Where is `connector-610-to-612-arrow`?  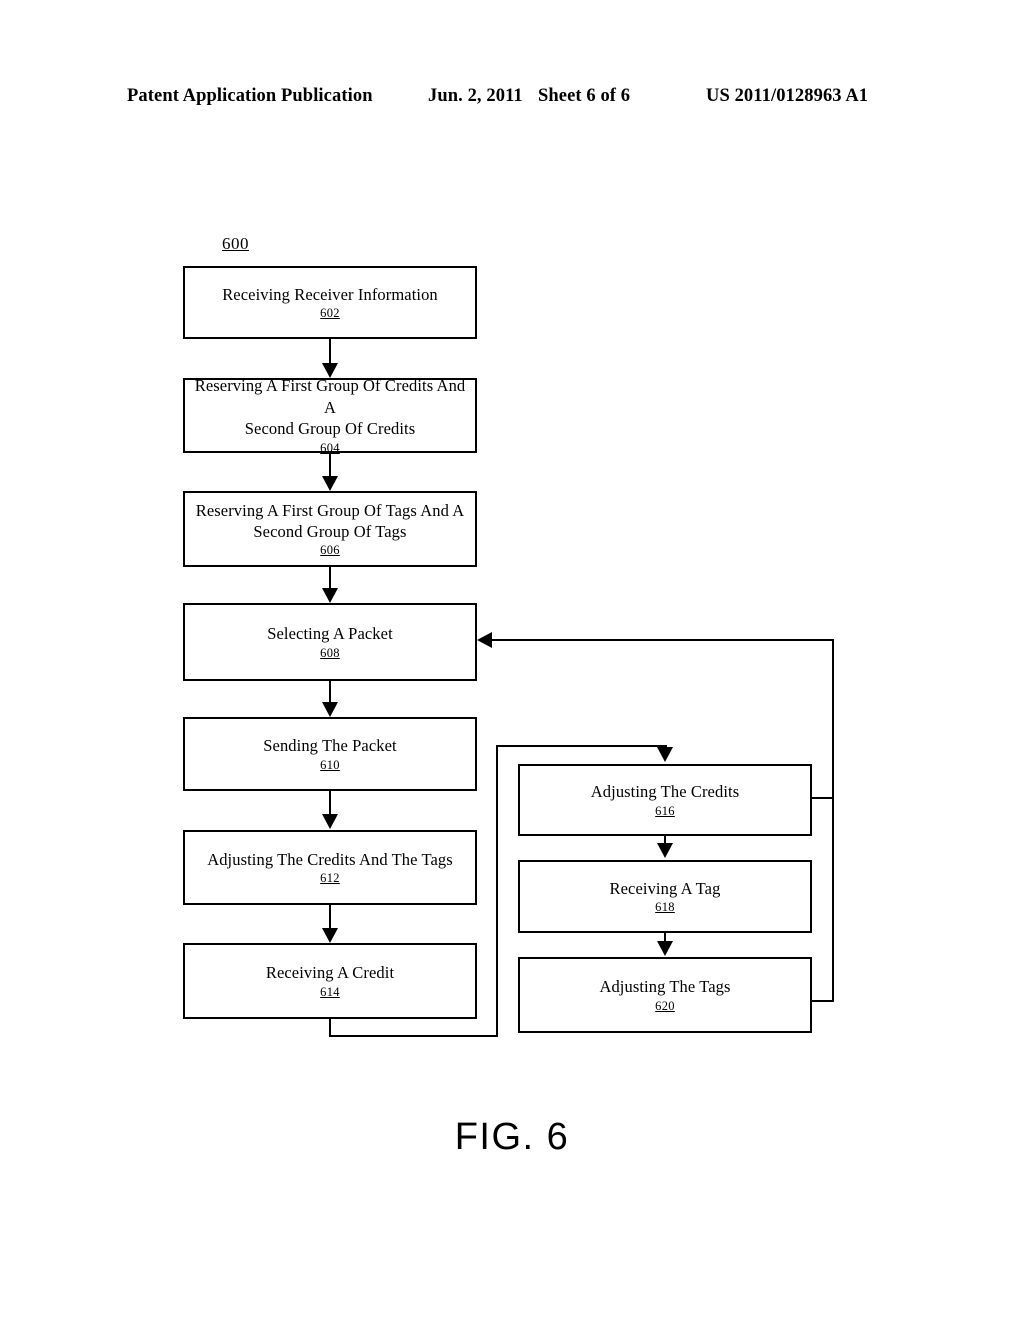
connector-610-to-612-arrow is located at coordinates (330, 821).